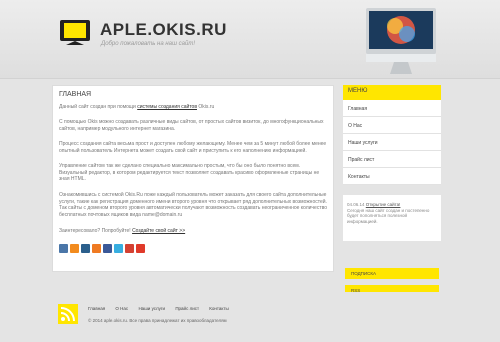 The height and width of the screenshot is (342, 500). I want to click on footer-link-about: О Нас, so click(121, 308).